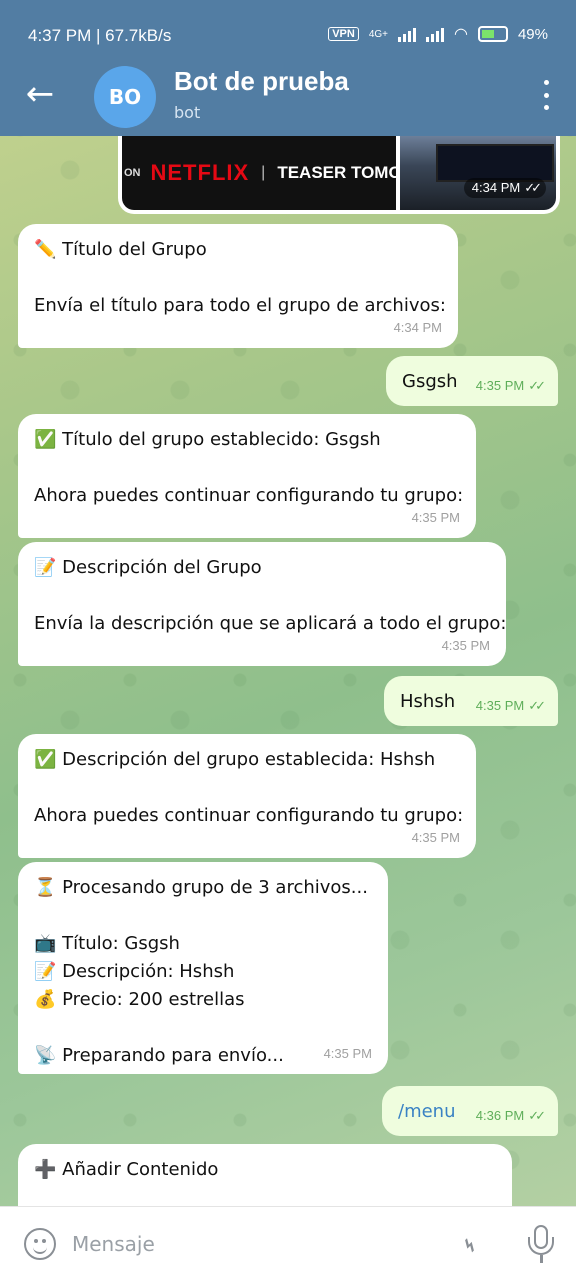 This screenshot has height=1280, width=576. Describe the element at coordinates (495, 163) in the screenshot. I see `tv-image` at that location.